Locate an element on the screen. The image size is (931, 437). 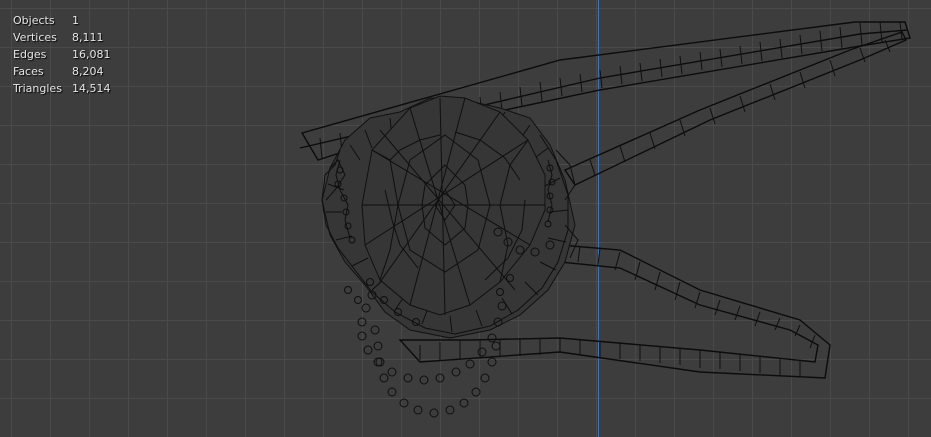
stat-label: Objects is located at coordinates (34, 20).